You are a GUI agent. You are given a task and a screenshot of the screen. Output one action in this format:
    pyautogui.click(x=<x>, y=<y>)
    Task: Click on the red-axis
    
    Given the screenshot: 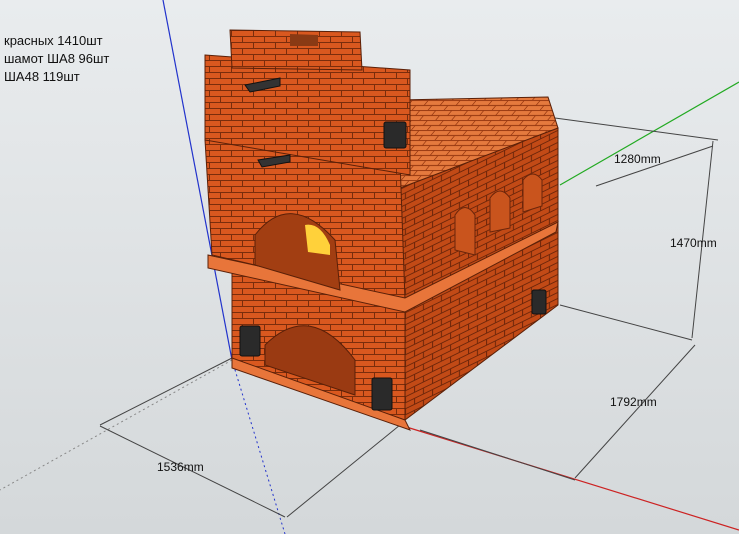 What is the action you would take?
    pyautogui.click(x=569, y=477)
    